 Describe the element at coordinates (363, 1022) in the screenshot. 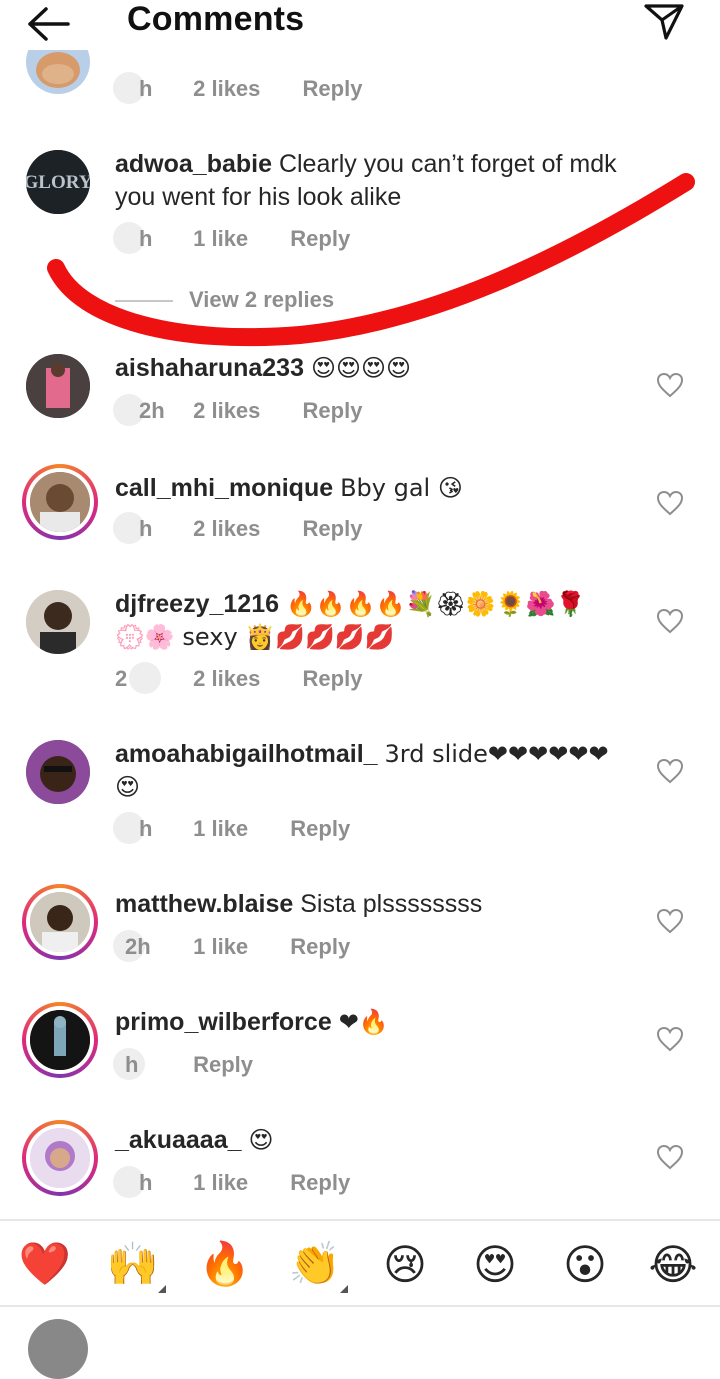

I see `comment-body: ❤🔥` at that location.